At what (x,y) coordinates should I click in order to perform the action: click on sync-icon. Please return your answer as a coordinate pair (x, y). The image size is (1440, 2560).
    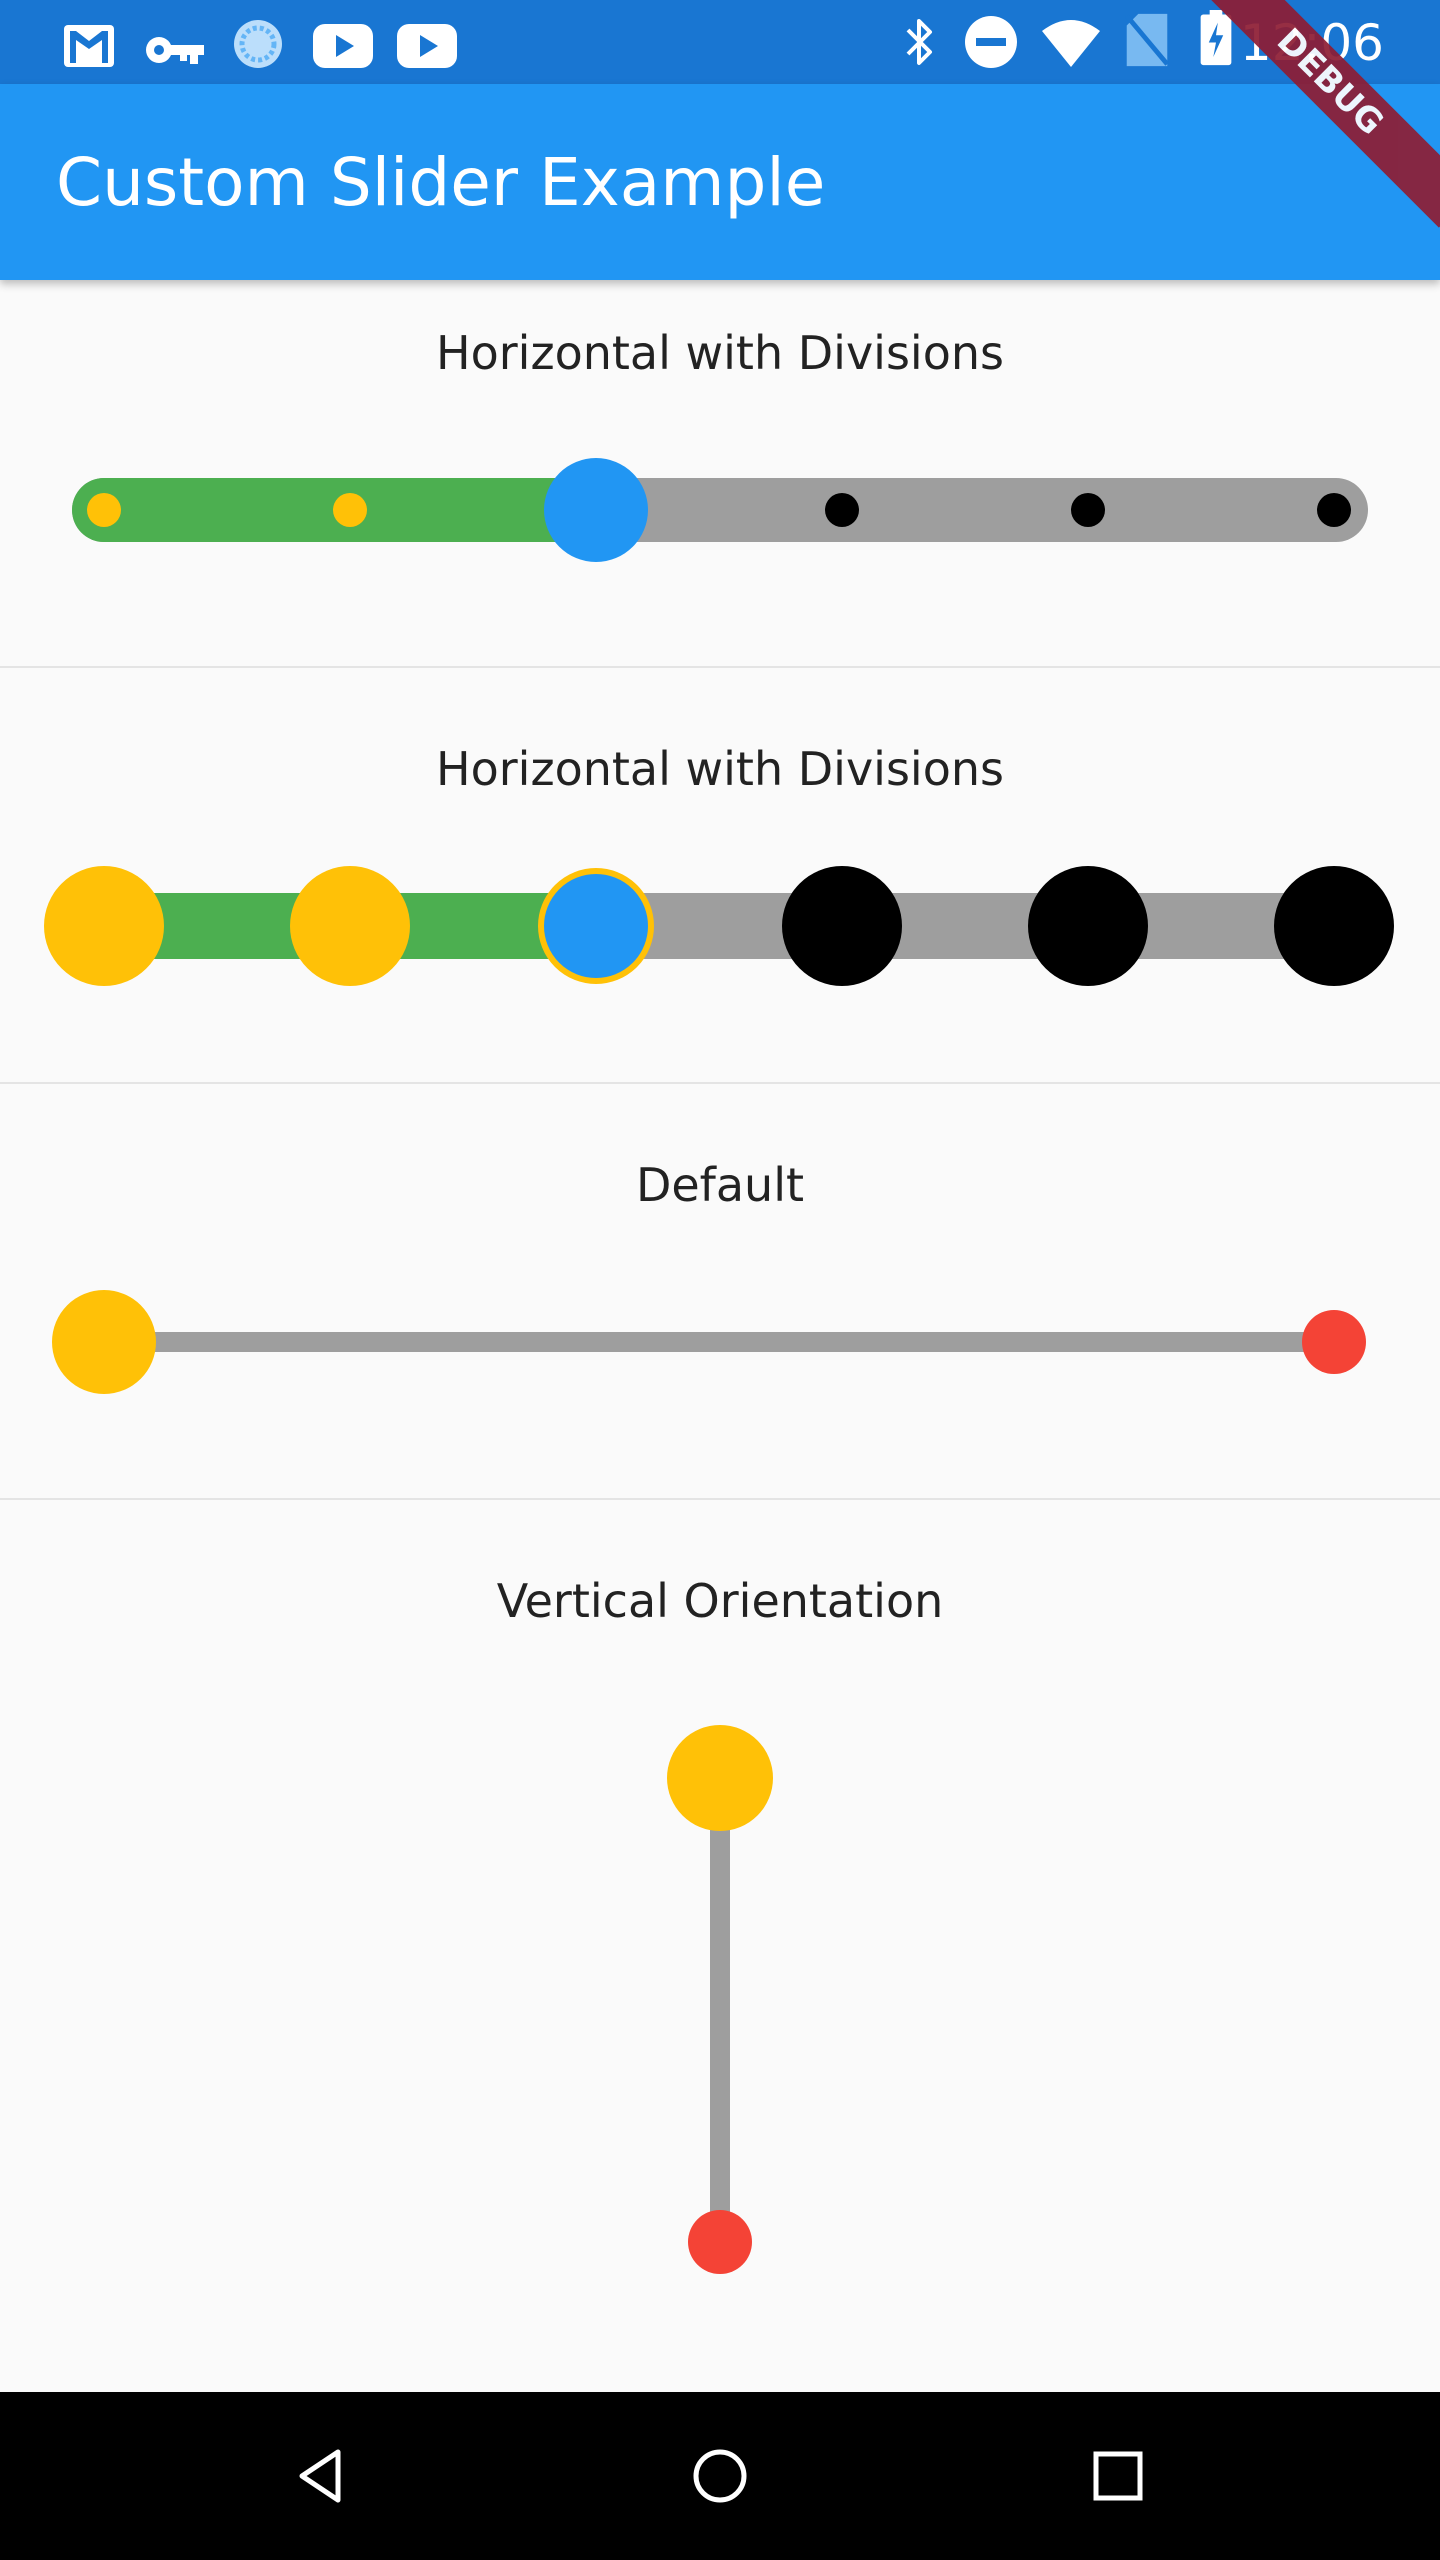
    Looking at the image, I should click on (258, 44).